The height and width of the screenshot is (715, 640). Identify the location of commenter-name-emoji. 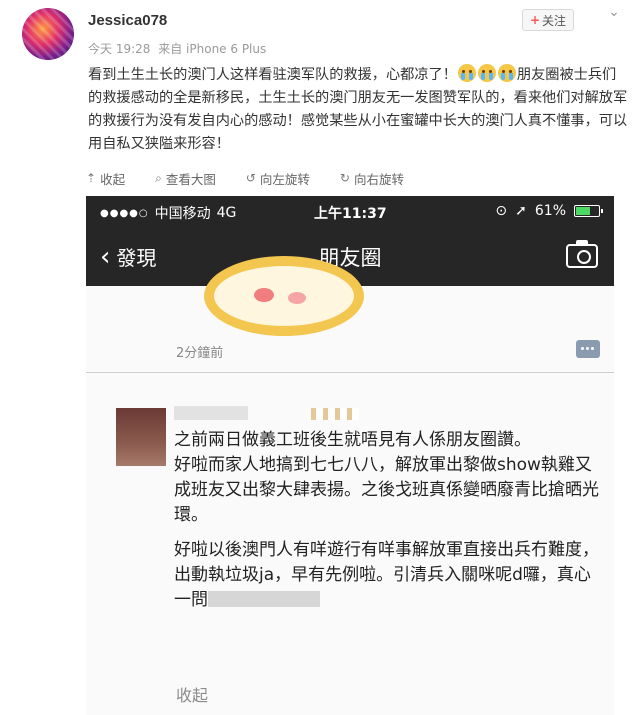
(335, 414).